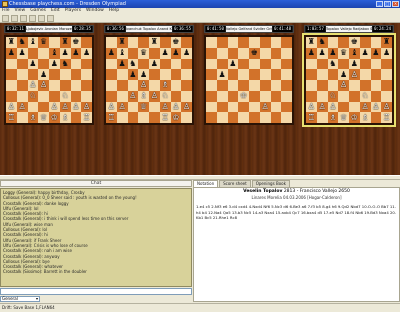  What do you see at coordinates (165, 96) in the screenshot?
I see `board-square: ♘` at bounding box center [165, 96].